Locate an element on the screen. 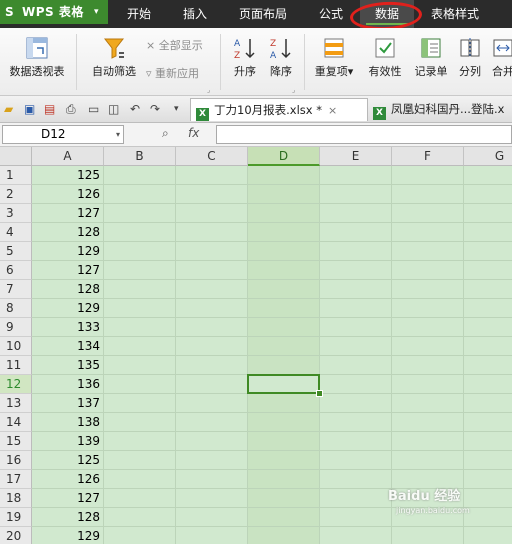 This screenshot has width=512, height=544. svg-text: A is located at coordinates (273, 55).